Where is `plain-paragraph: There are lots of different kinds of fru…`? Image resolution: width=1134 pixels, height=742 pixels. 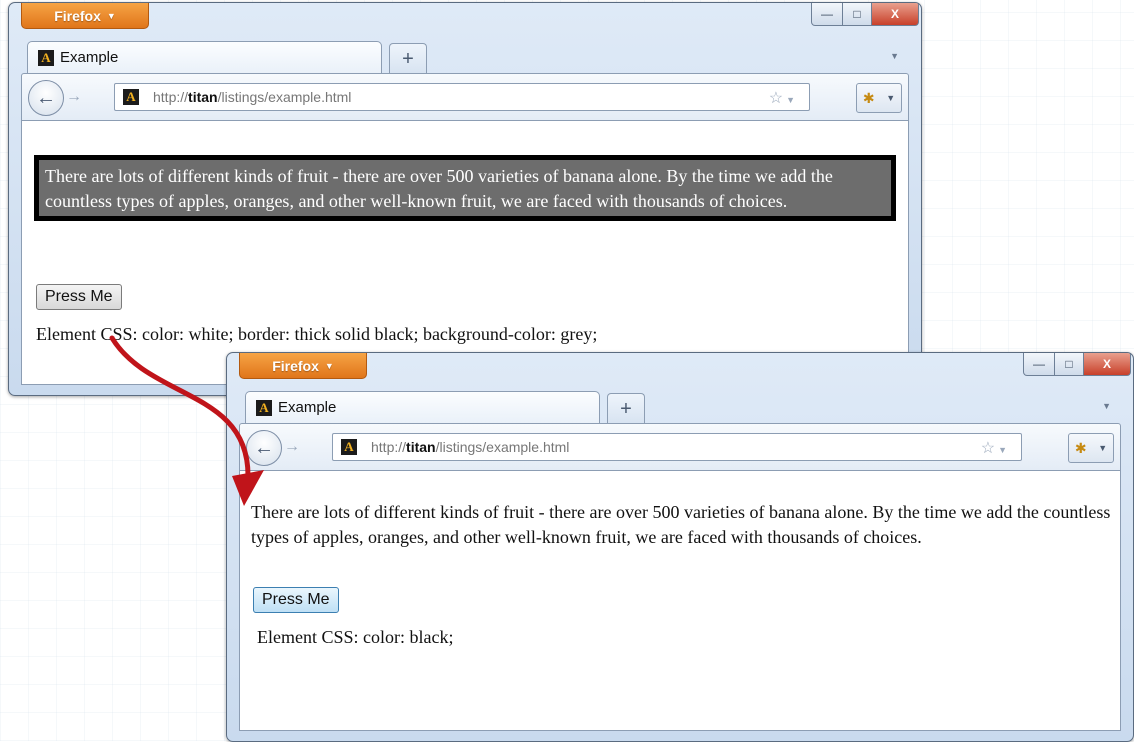 plain-paragraph: There are lots of different kinds of fru… is located at coordinates (681, 524).